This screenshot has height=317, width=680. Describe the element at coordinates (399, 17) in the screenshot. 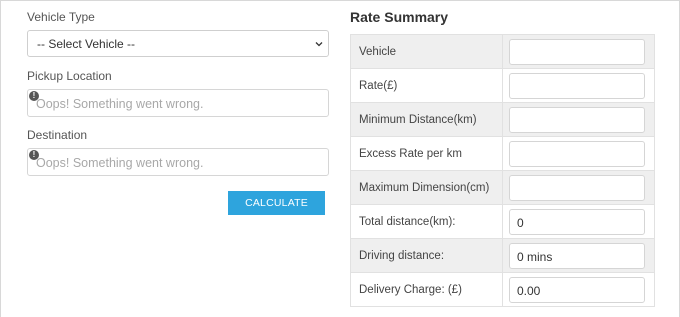

I see `rate-summary-title: Rate Summary` at that location.